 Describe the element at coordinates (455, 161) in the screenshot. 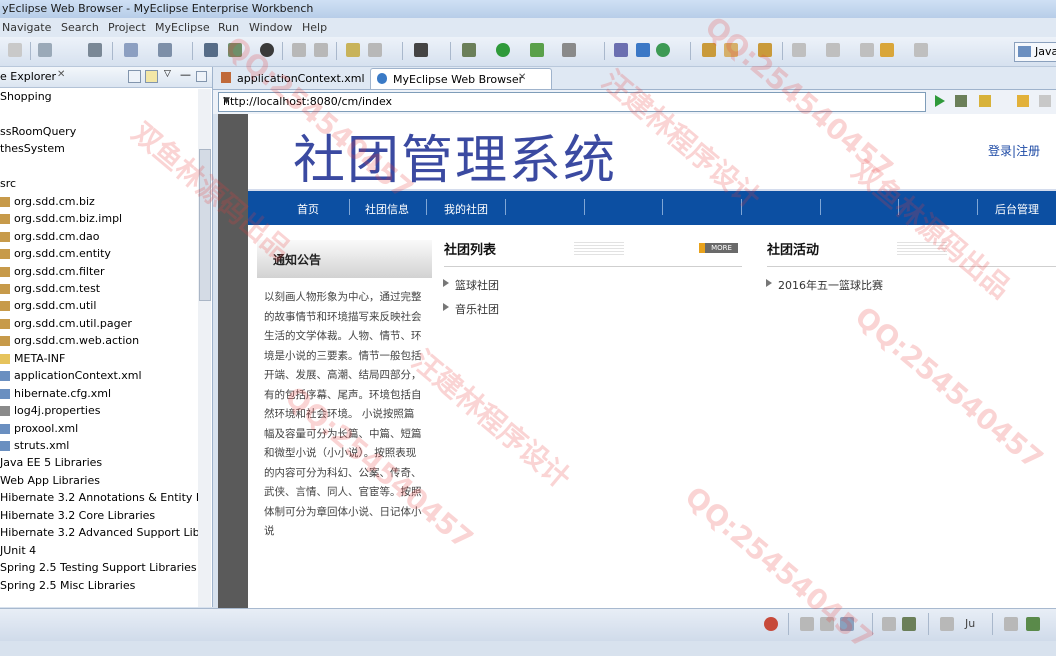

I see `site-title: 社团管理系统` at that location.